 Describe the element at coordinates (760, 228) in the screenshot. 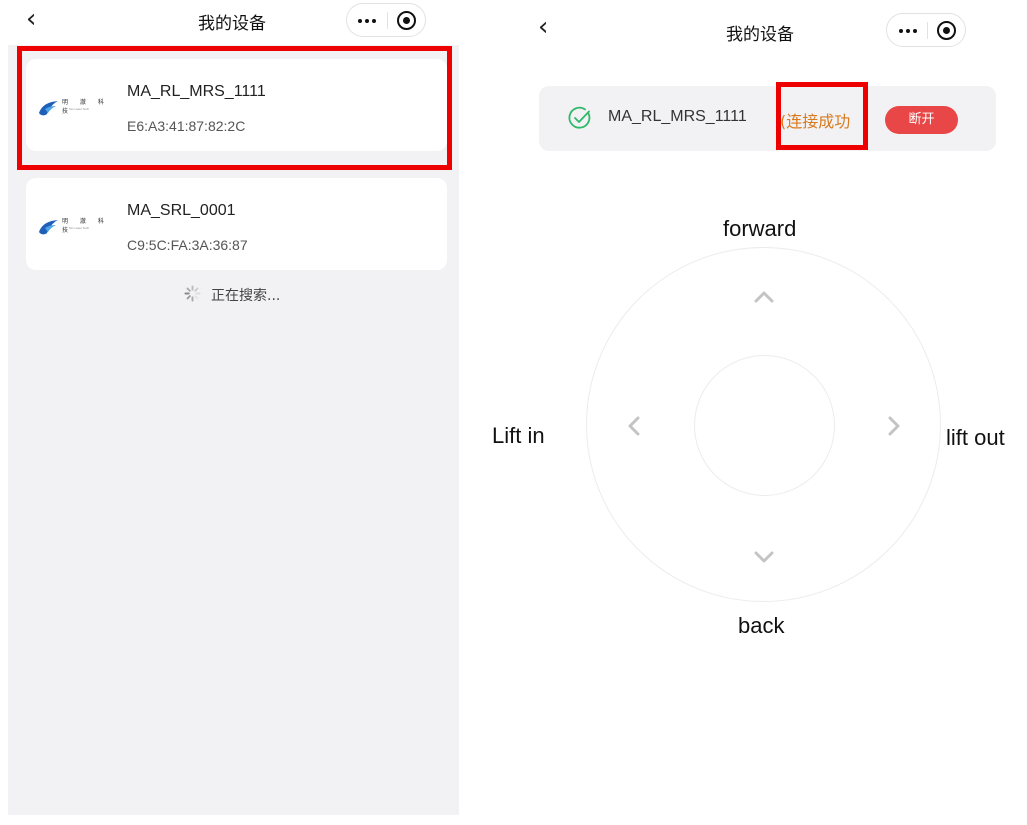

I see `forward-label: forward` at that location.